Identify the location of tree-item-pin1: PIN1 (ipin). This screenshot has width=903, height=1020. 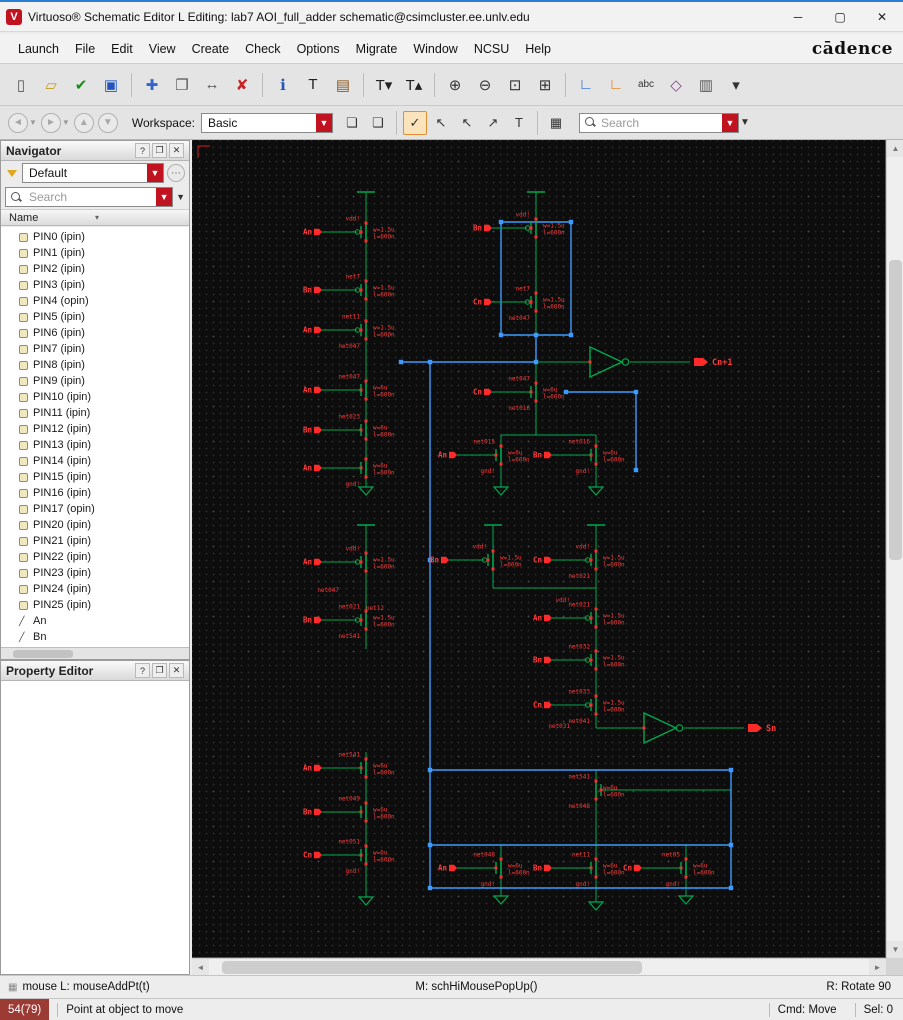
(98, 253).